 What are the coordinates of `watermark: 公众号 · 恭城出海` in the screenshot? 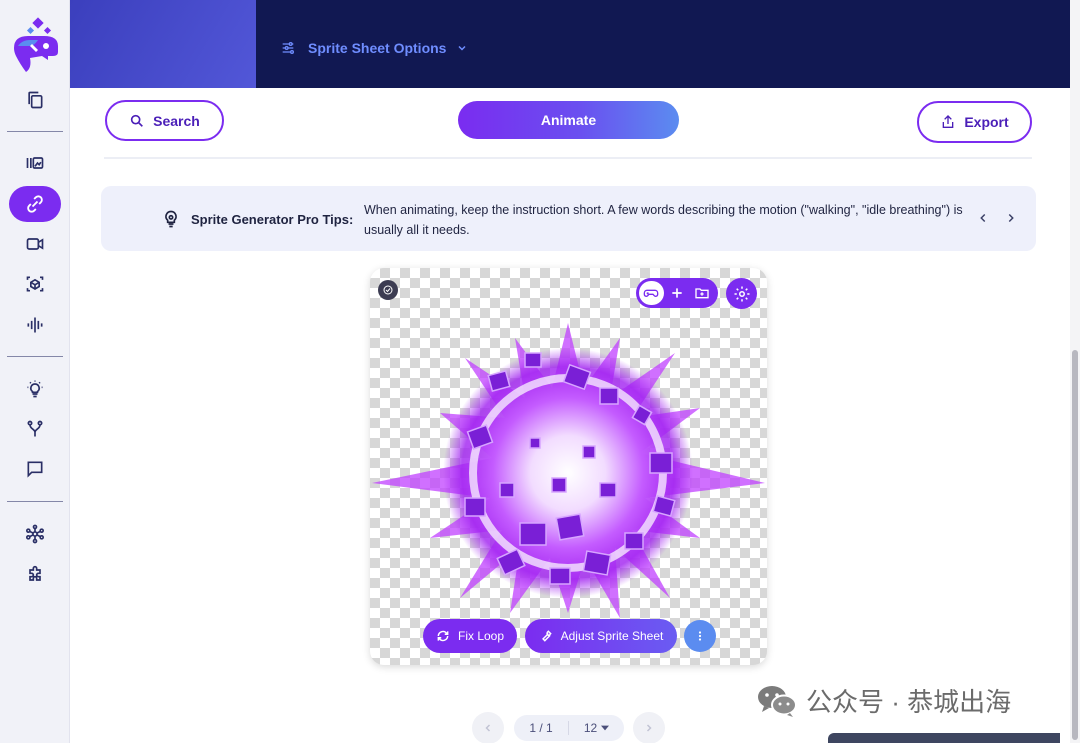 It's located at (883, 700).